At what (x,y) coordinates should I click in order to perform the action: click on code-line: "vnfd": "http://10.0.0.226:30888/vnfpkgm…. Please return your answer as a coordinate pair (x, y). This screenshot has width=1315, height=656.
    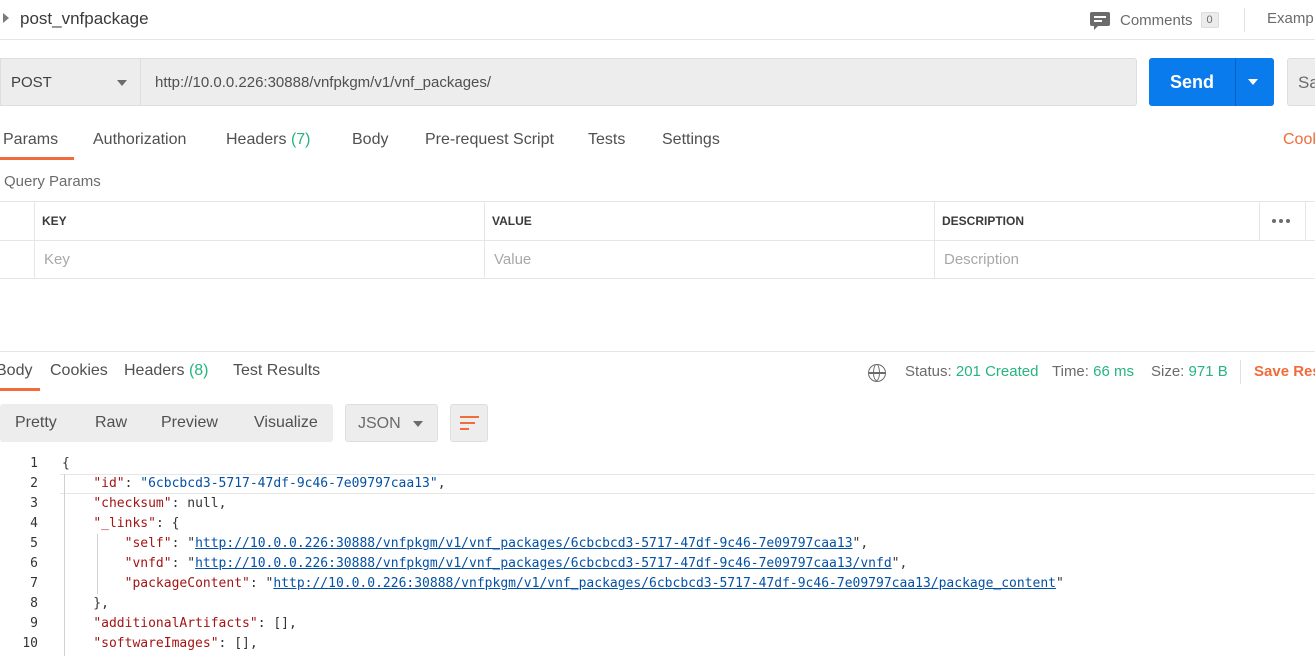
    Looking at the image, I should click on (516, 563).